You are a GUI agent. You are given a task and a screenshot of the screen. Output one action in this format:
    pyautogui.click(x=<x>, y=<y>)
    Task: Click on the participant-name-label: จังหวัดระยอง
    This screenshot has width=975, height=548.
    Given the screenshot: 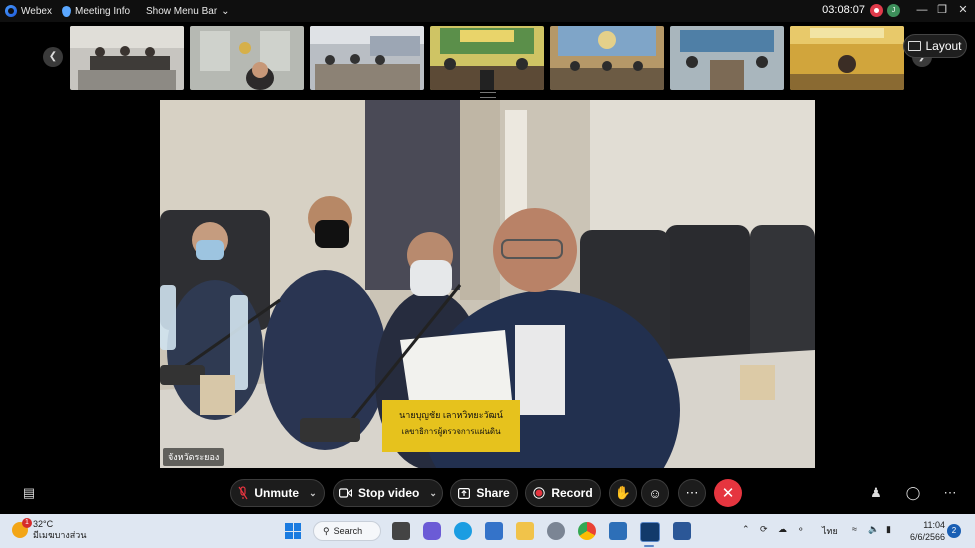 What is the action you would take?
    pyautogui.click(x=194, y=457)
    